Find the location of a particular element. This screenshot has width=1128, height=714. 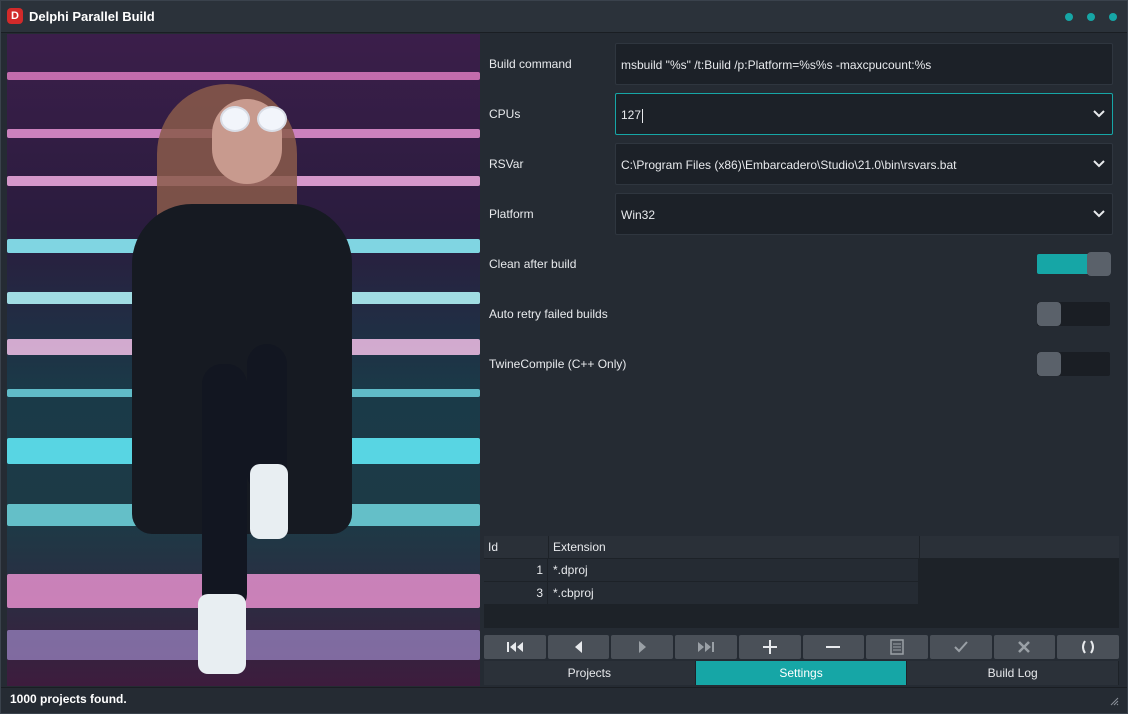

cpus-combobox: 127 is located at coordinates (864, 114).